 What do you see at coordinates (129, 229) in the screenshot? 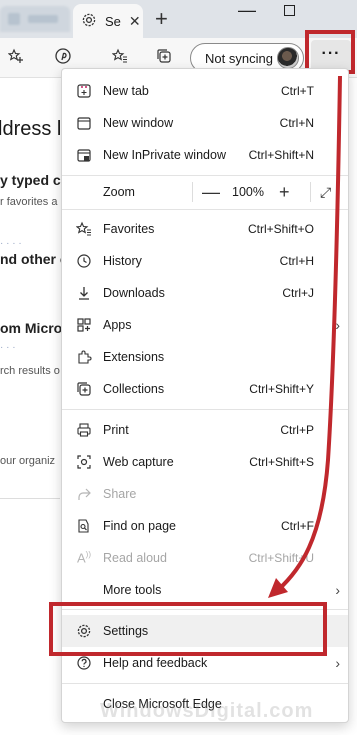
I see `menu-label: Favorites` at bounding box center [129, 229].